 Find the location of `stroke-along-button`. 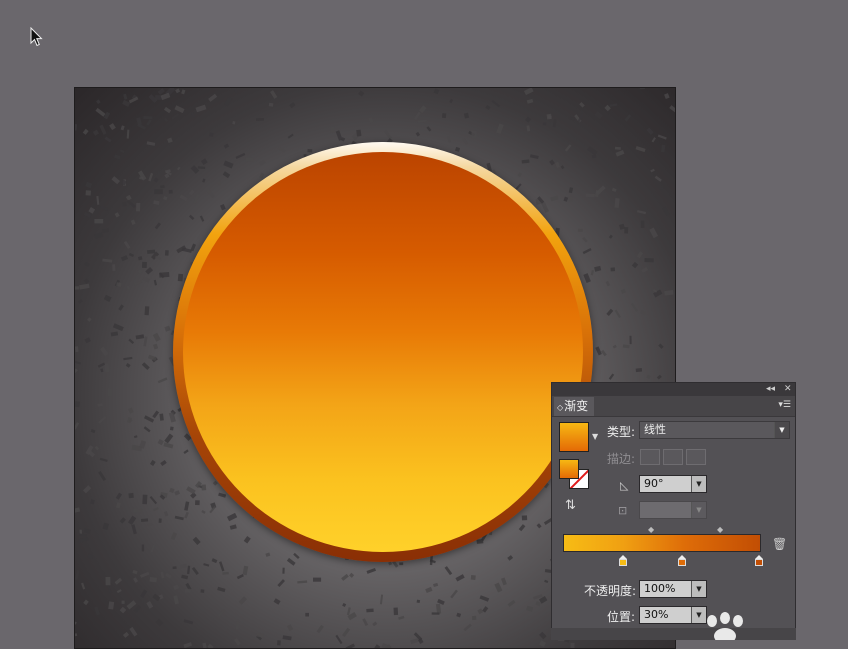

stroke-along-button is located at coordinates (673, 457).